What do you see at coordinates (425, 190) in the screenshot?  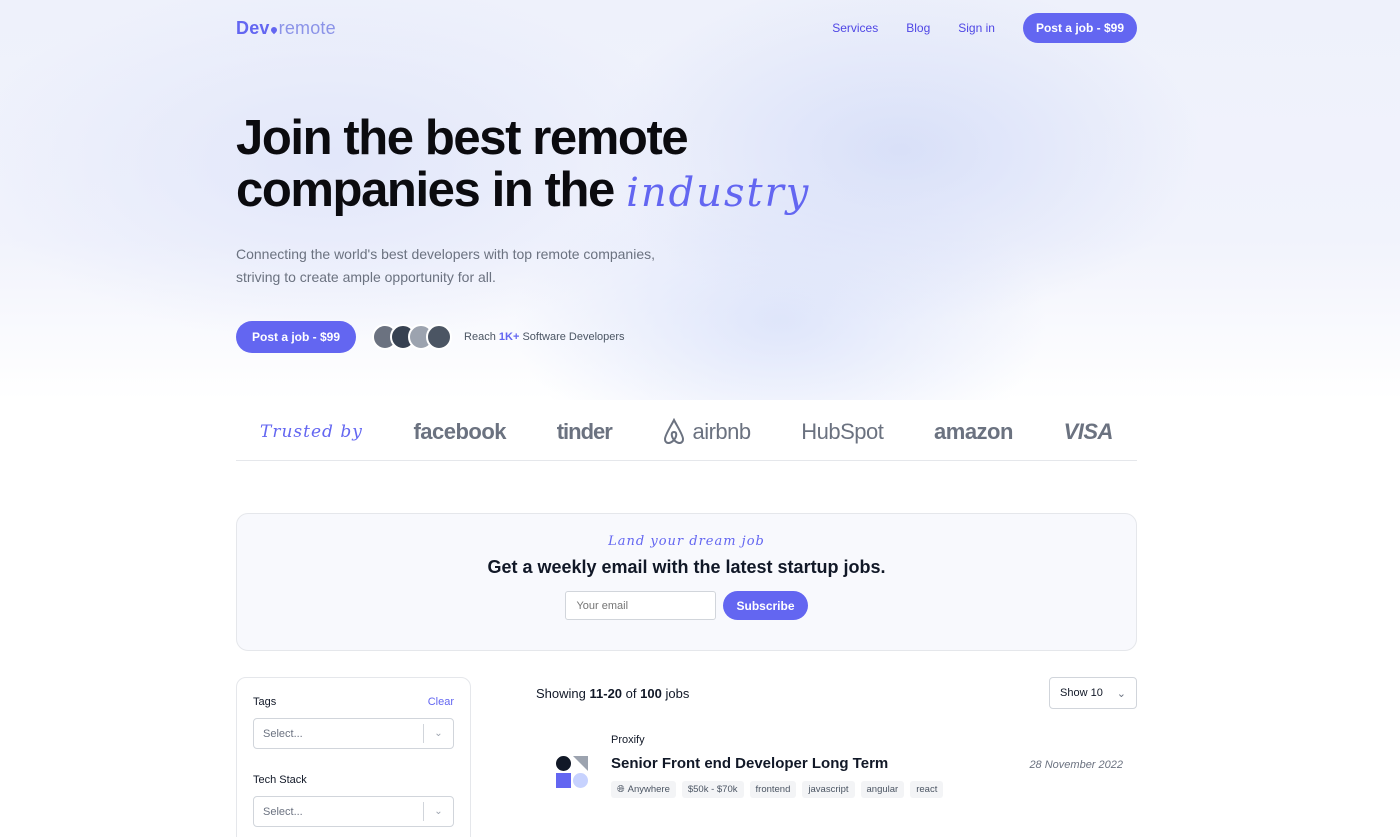 I see `headline-line-2: companies in the` at bounding box center [425, 190].